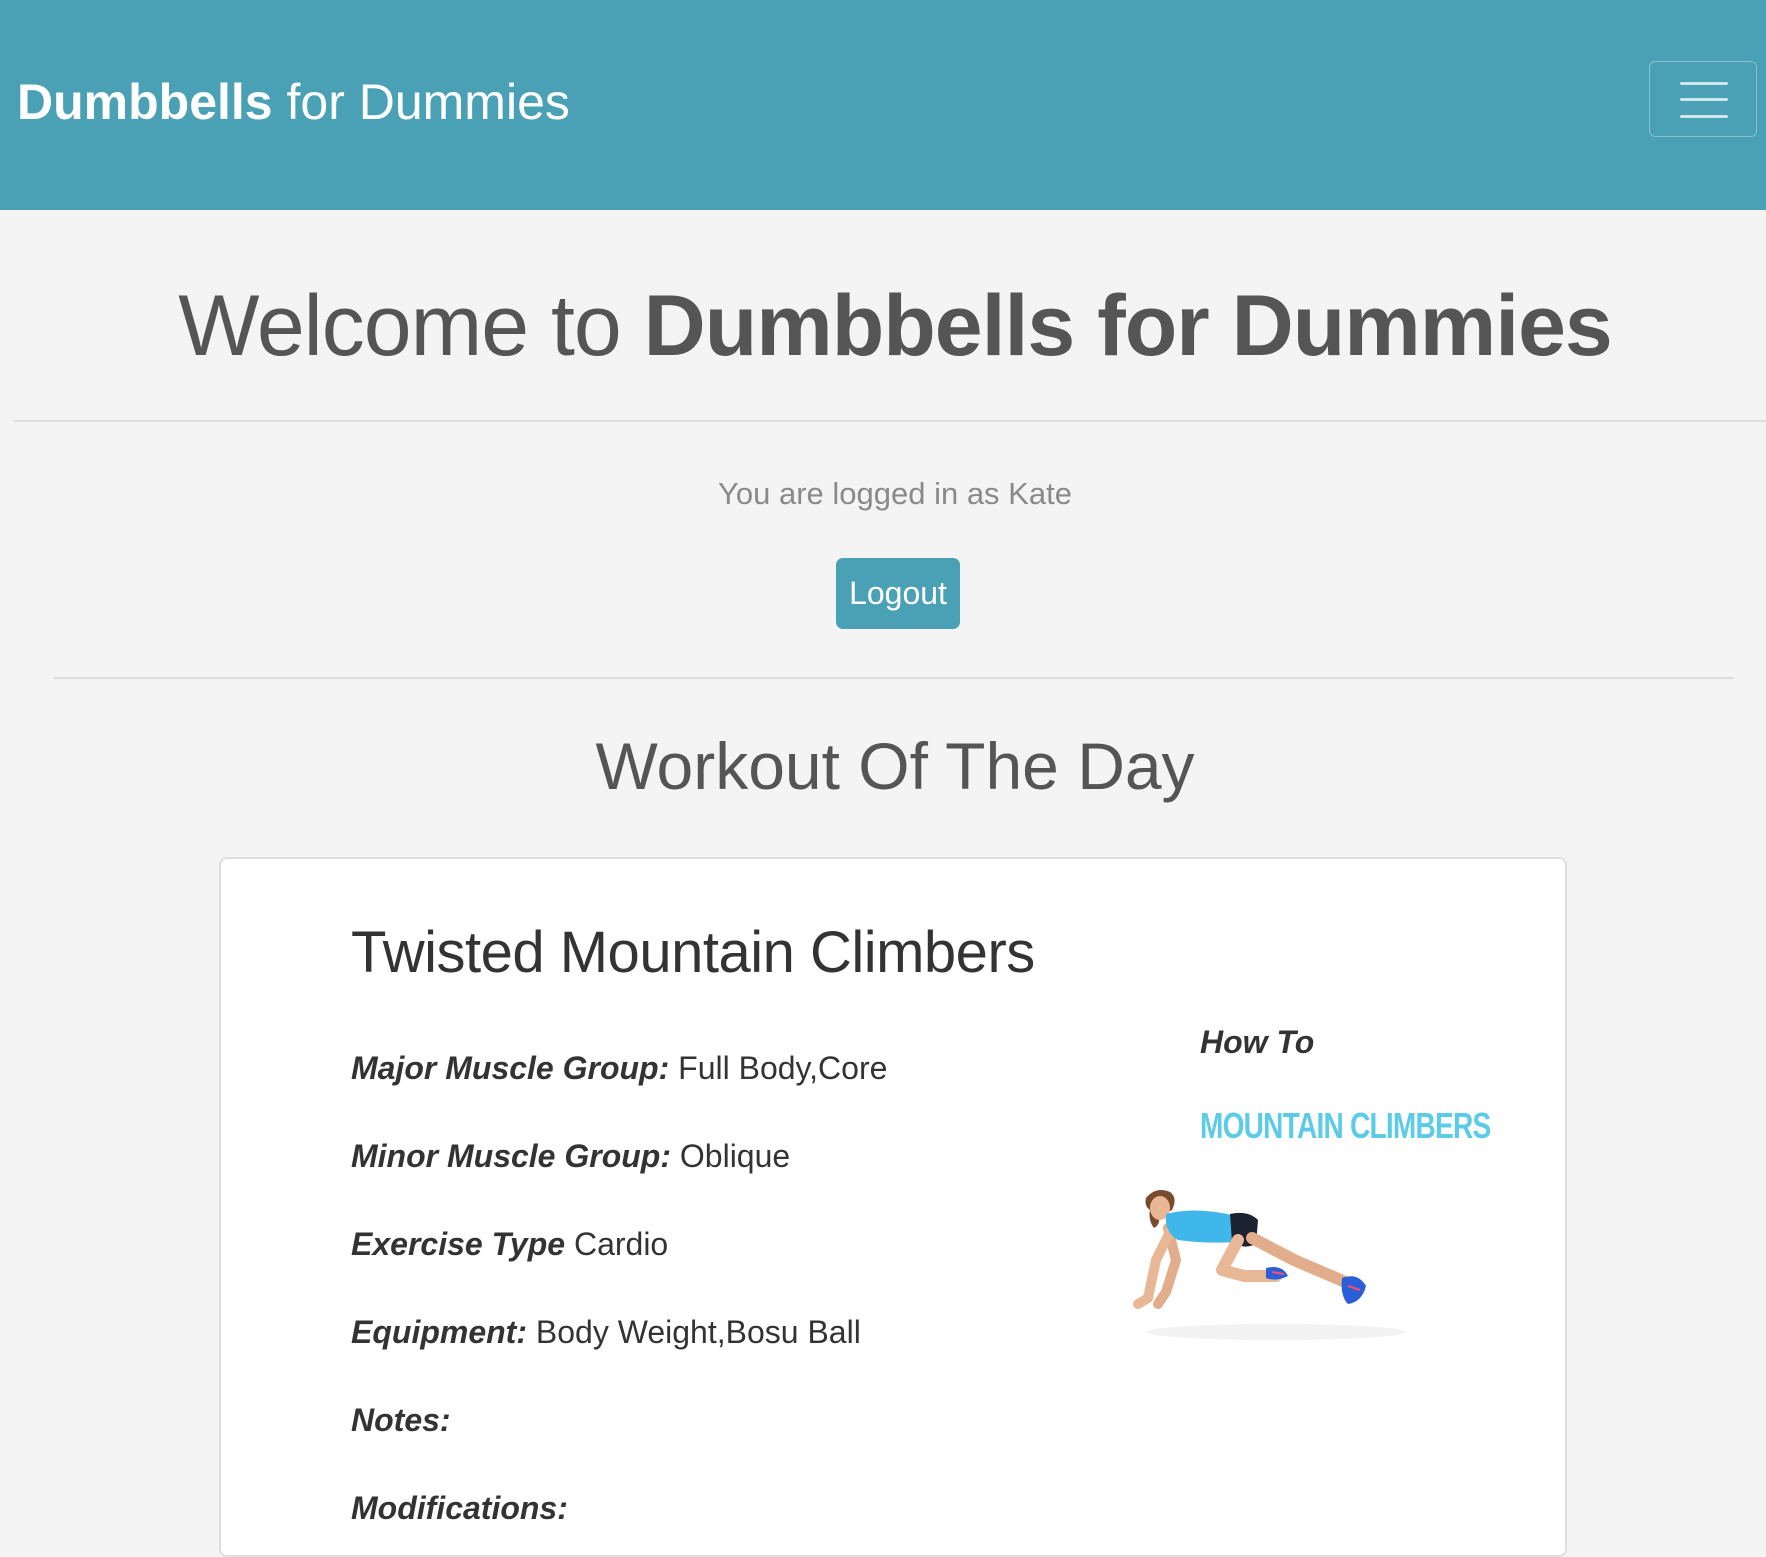  Describe the element at coordinates (510, 1068) in the screenshot. I see `major-muscle-group-label: Major Muscle Group:` at that location.